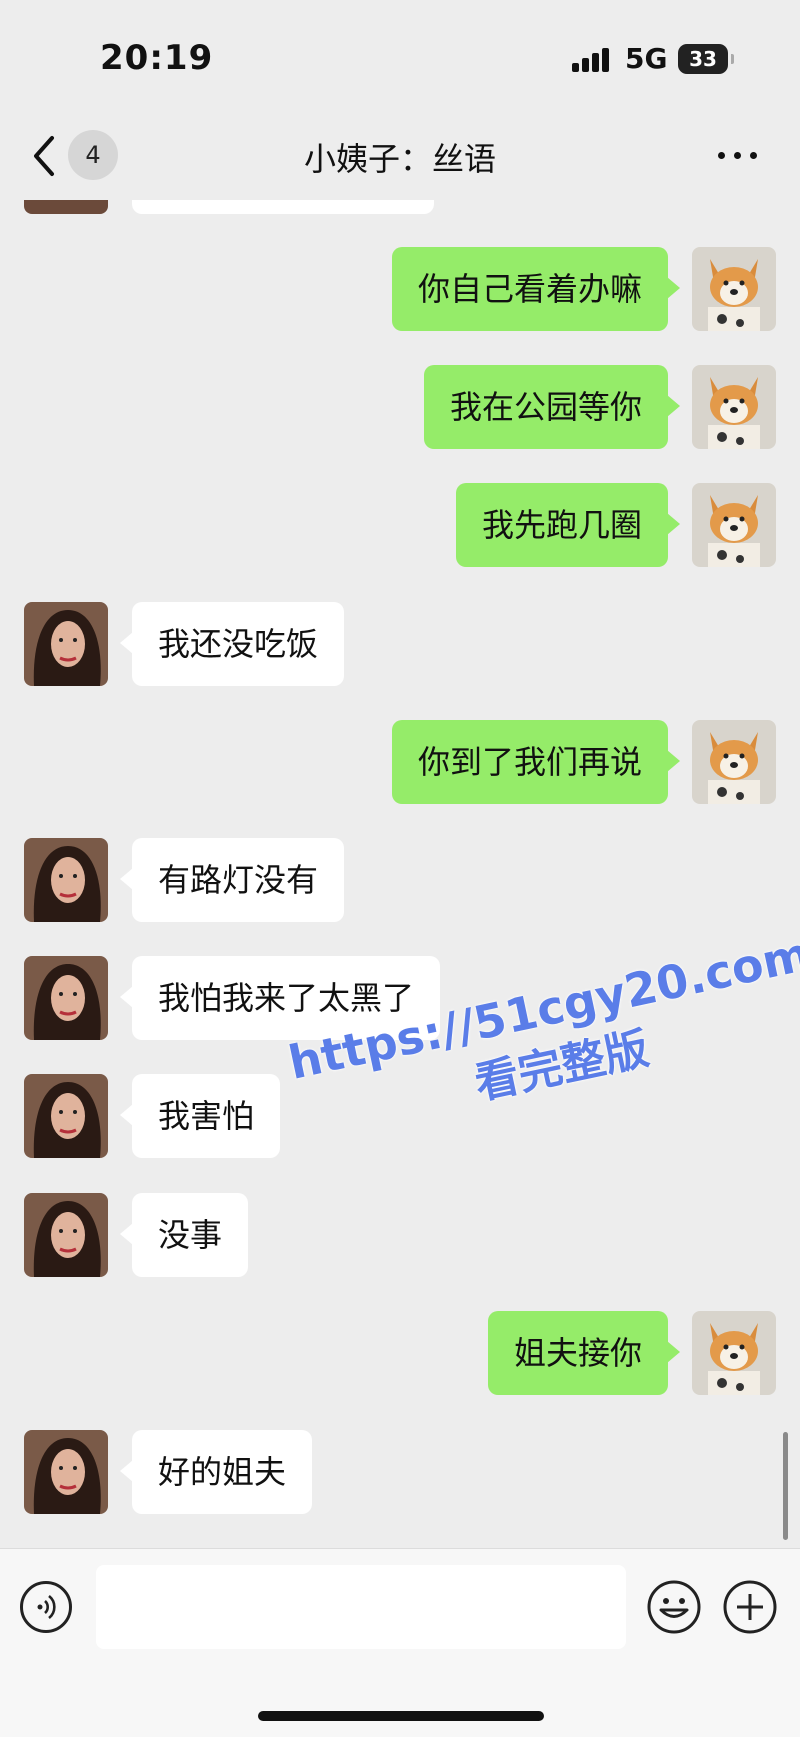 This screenshot has height=1737, width=800. Describe the element at coordinates (283, 207) in the screenshot. I see `message-bubble-received` at that location.